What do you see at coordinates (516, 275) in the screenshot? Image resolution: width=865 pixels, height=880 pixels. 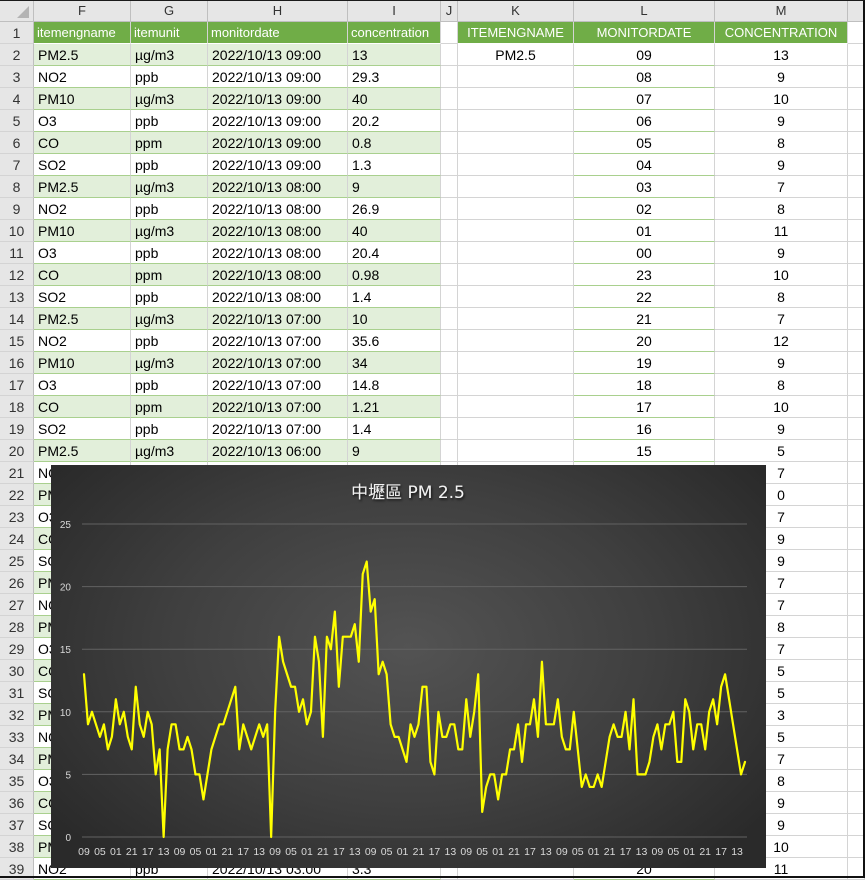 I see `cell-k12` at bounding box center [516, 275].